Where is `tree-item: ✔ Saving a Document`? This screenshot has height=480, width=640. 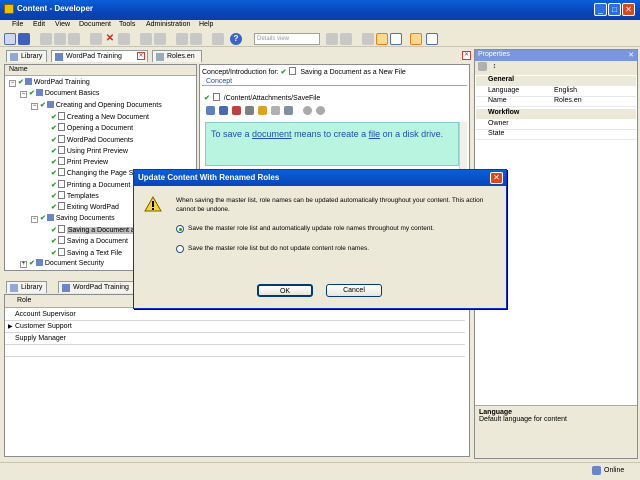 tree-item: ✔ Saving a Document is located at coordinates (85, 241).